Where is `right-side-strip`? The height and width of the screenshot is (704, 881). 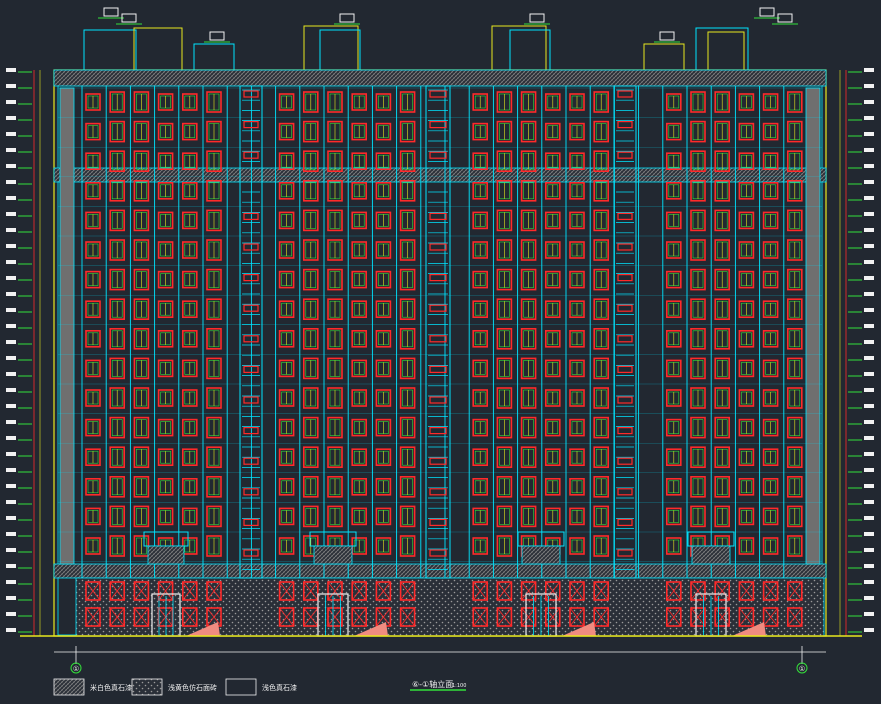
right-side-strip is located at coordinates (813, 326).